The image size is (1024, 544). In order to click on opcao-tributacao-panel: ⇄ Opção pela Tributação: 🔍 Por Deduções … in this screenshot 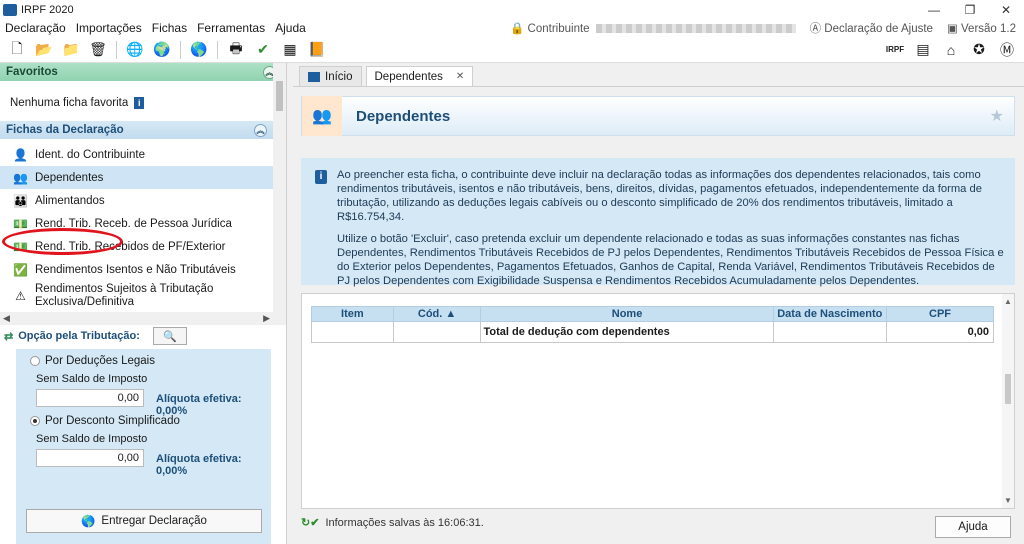, I will do `click(143, 434)`.